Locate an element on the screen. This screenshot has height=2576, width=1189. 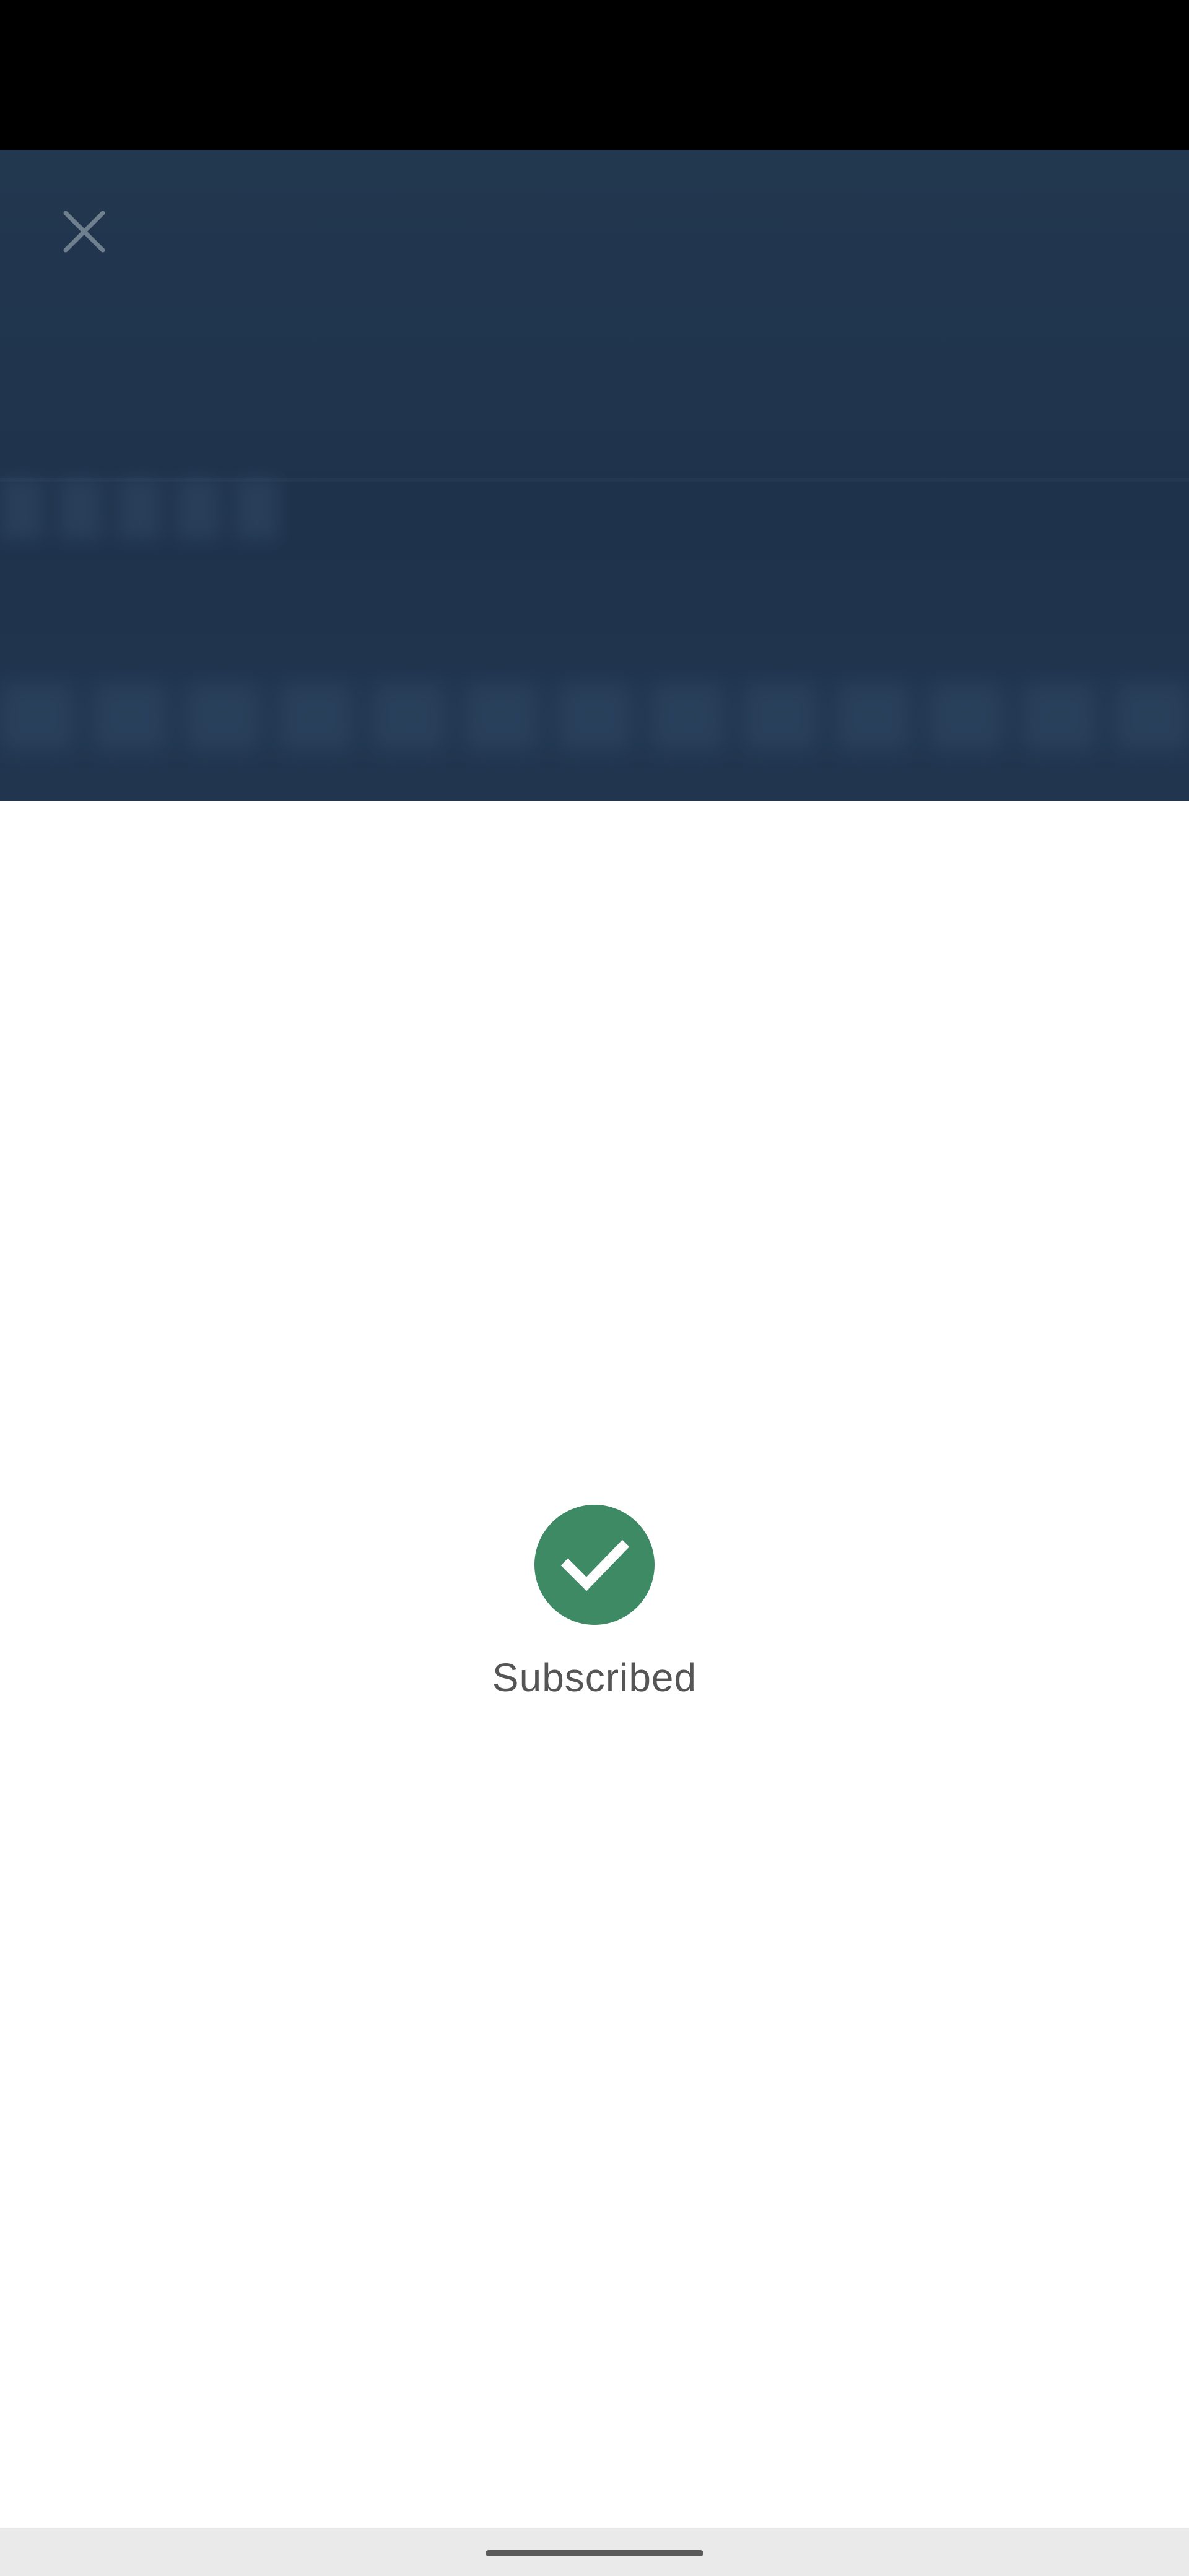
close-icon is located at coordinates (84, 232).